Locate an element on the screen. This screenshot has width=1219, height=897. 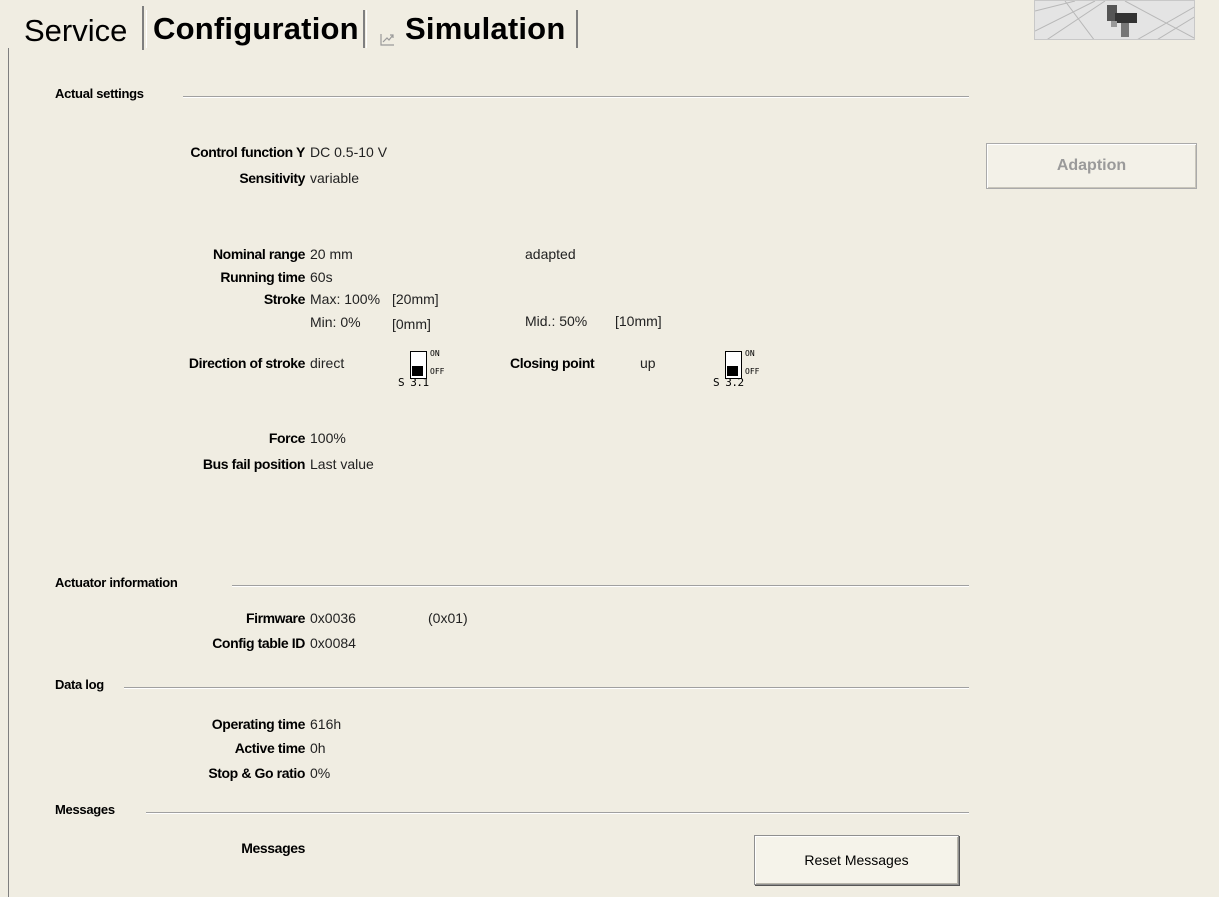
tab-configuration: Configuration is located at coordinates (255, 29).